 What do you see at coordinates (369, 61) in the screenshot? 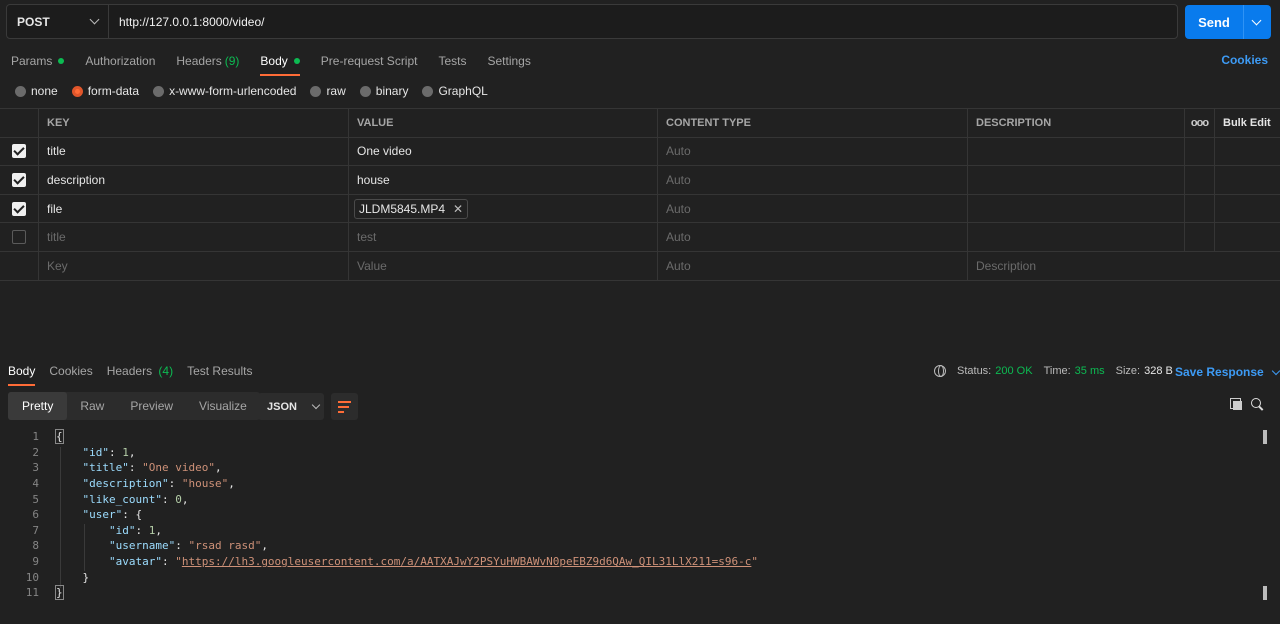
I see `tab-pre-request-script: Pre-request Script` at bounding box center [369, 61].